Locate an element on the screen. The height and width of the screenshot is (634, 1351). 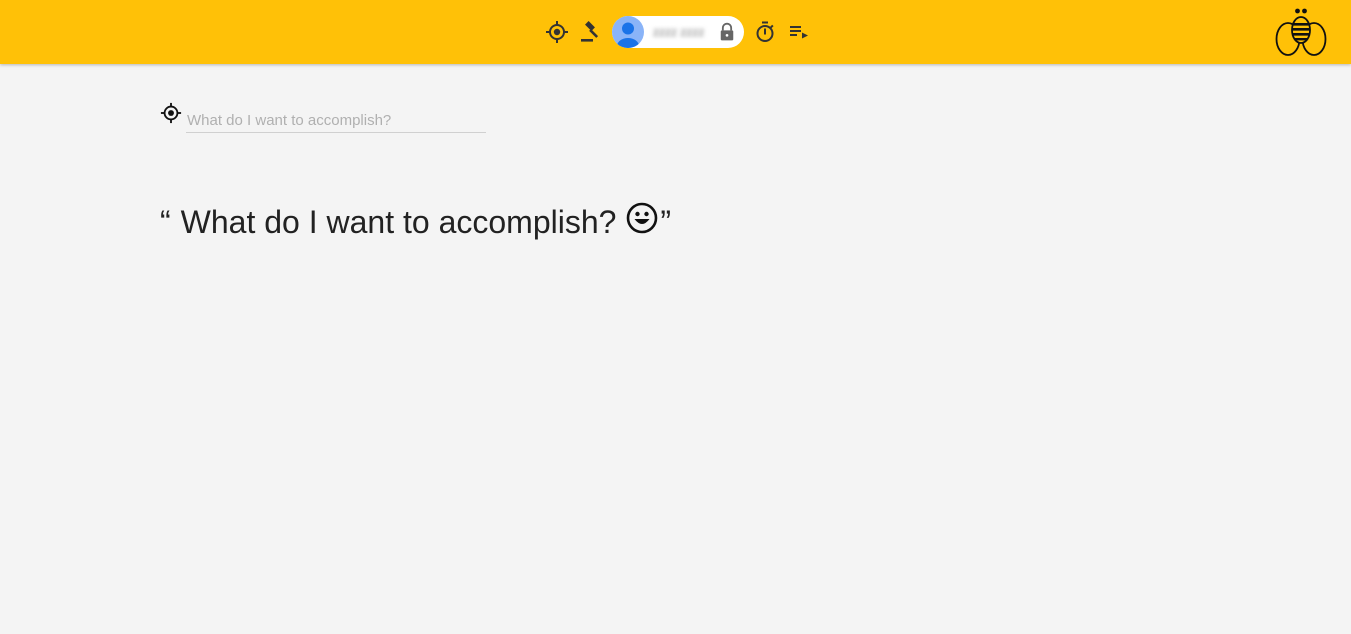
gavel-icon is located at coordinates (590, 31).